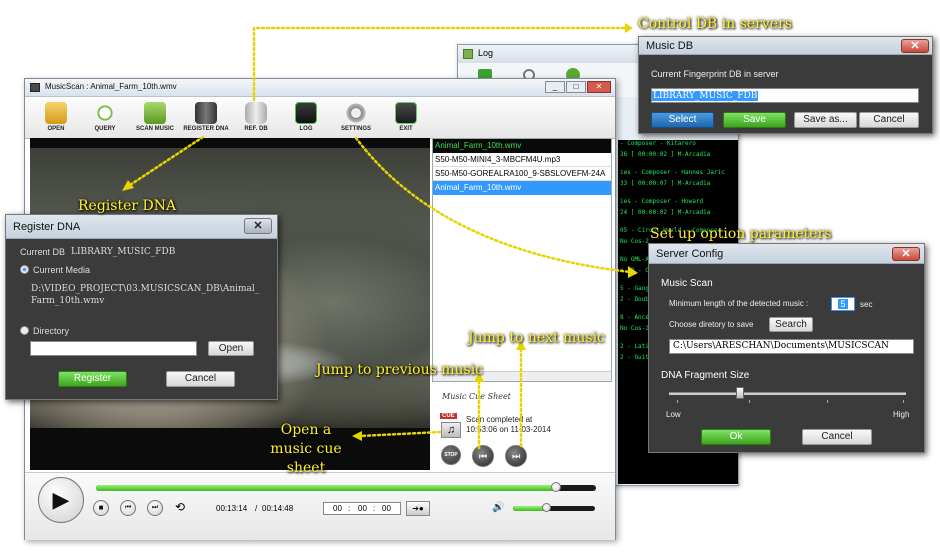  What do you see at coordinates (741, 234) in the screenshot?
I see `callout-setup-options: Set up option parameters` at bounding box center [741, 234].